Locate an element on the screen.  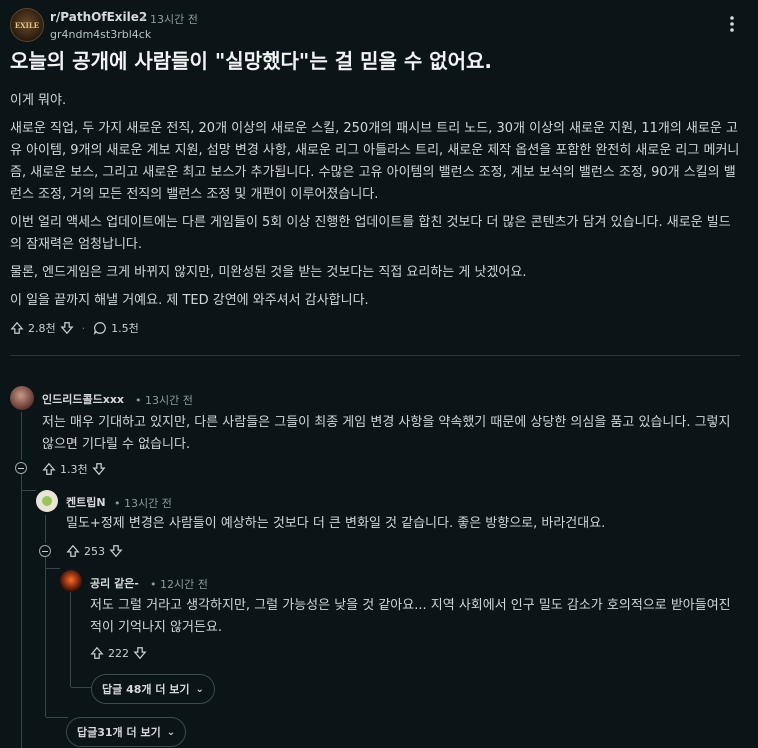
comment-vote-count: 253 is located at coordinates (94, 551).